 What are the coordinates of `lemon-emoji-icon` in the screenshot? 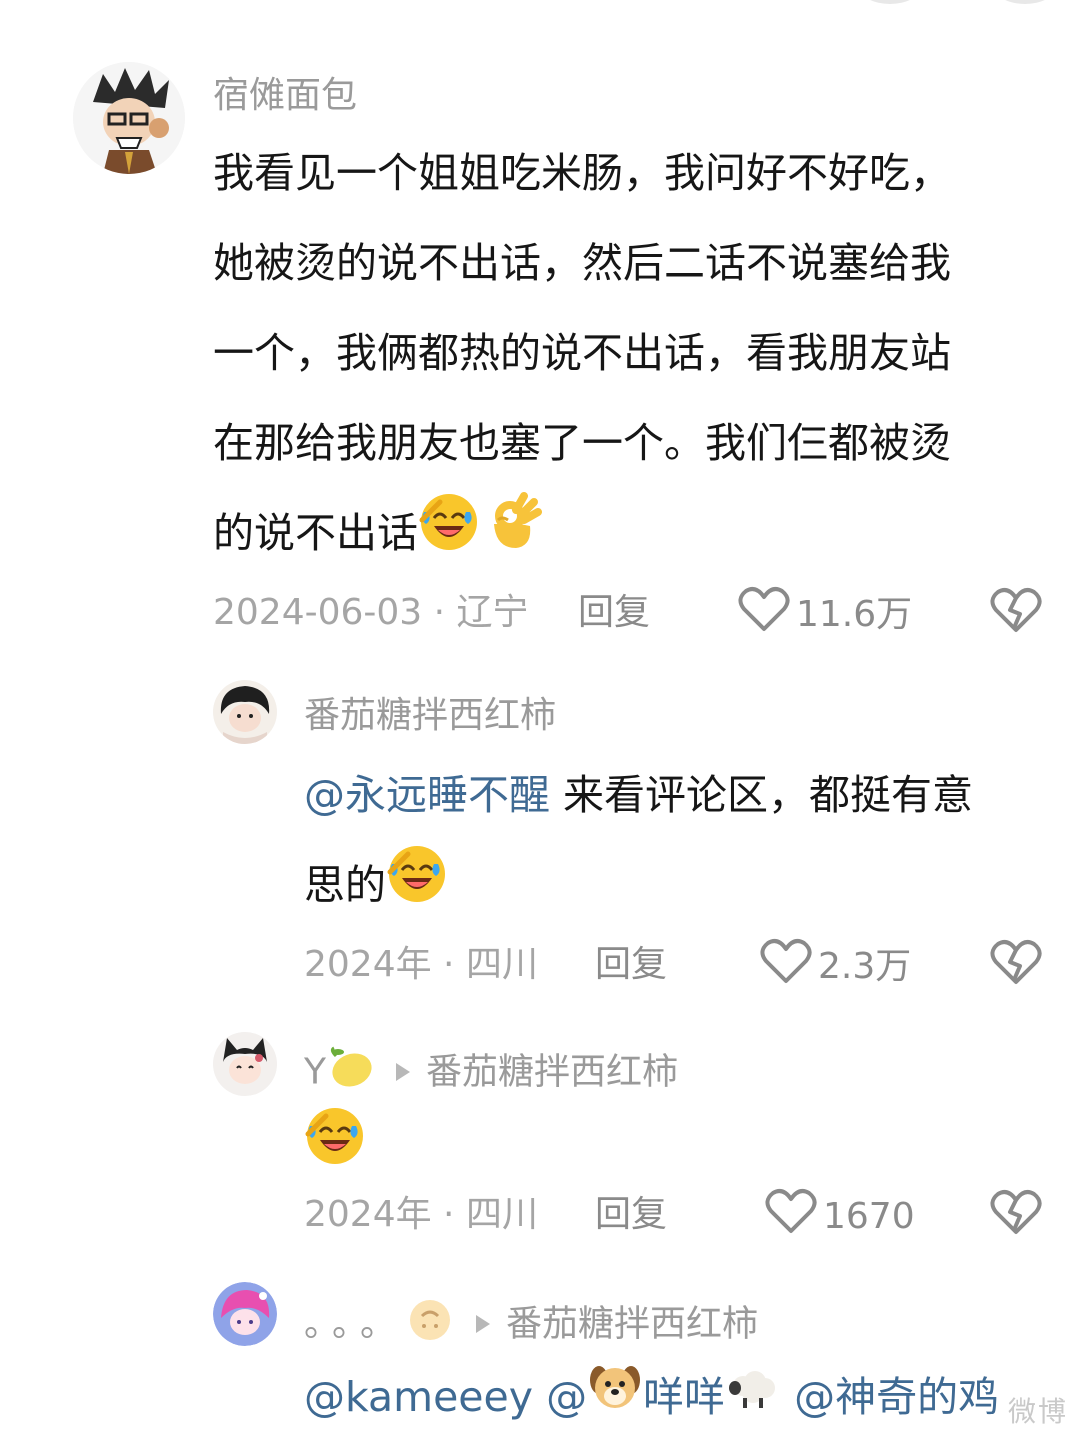 It's located at (350, 1073).